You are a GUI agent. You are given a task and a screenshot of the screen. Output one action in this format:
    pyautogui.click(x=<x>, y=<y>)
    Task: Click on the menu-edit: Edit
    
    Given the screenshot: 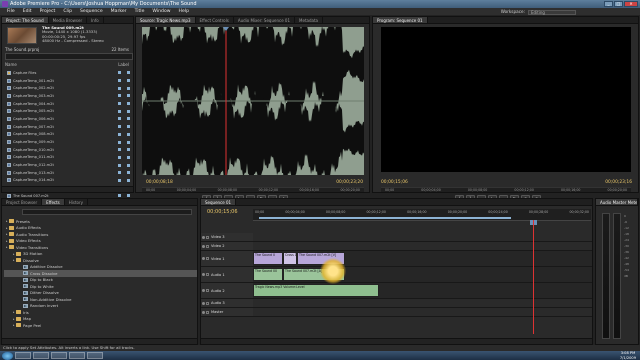 What is the action you would take?
    pyautogui.click(x=27, y=11)
    